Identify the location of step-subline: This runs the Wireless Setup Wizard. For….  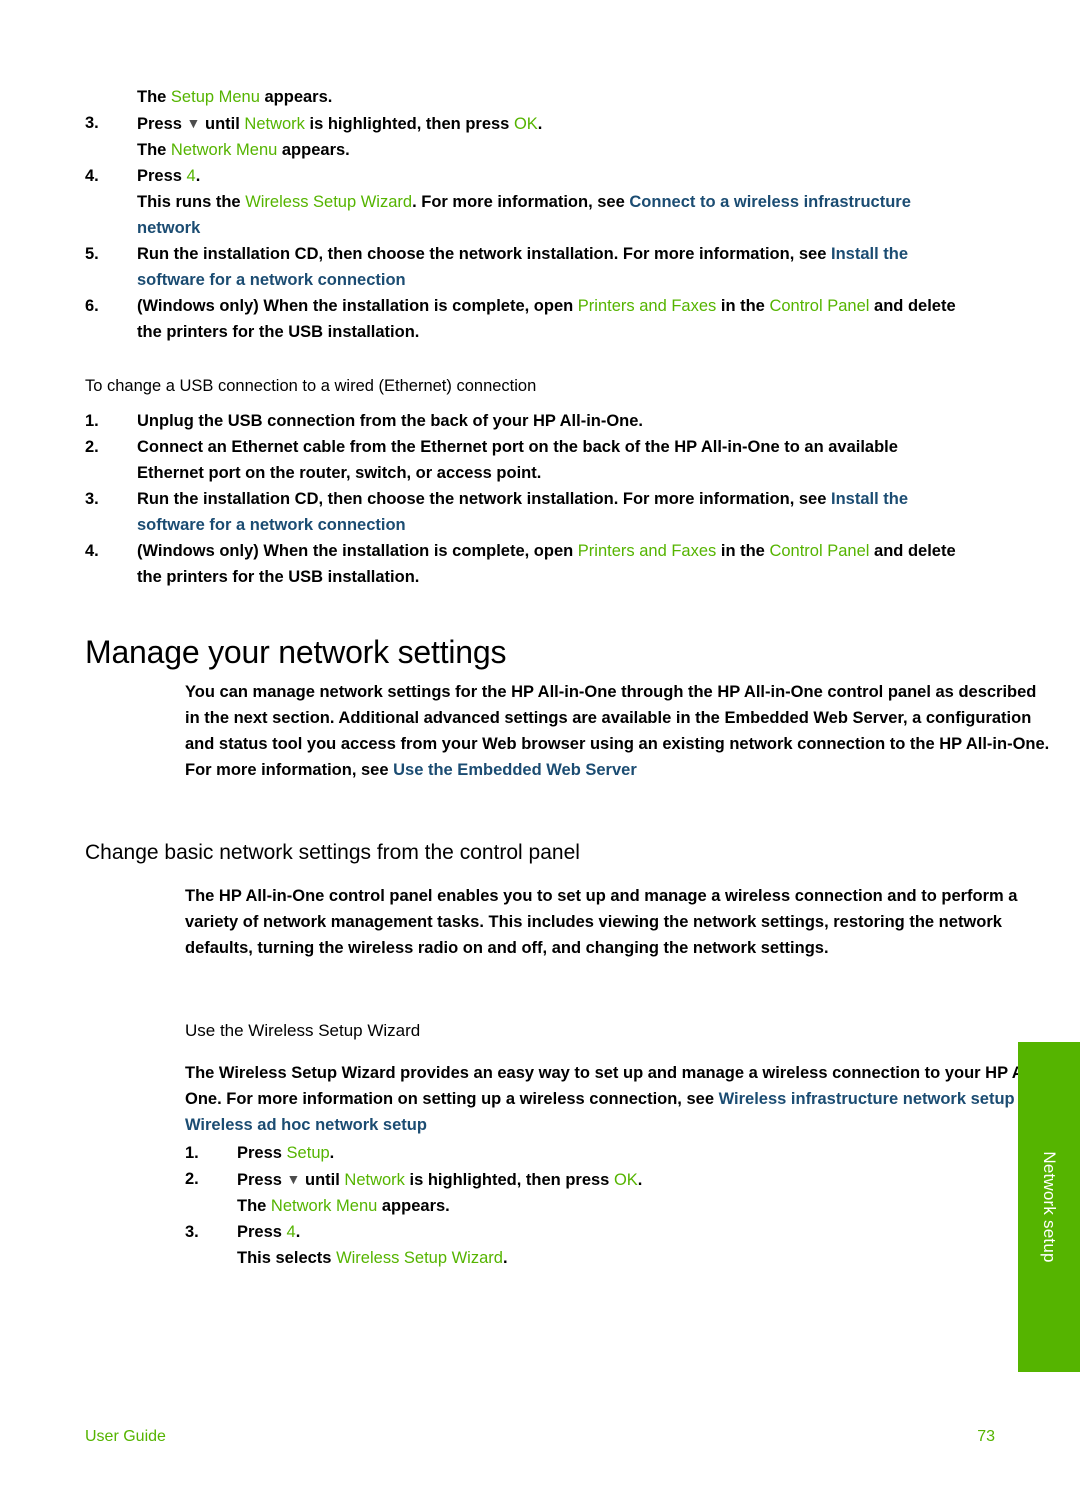
(551, 215).